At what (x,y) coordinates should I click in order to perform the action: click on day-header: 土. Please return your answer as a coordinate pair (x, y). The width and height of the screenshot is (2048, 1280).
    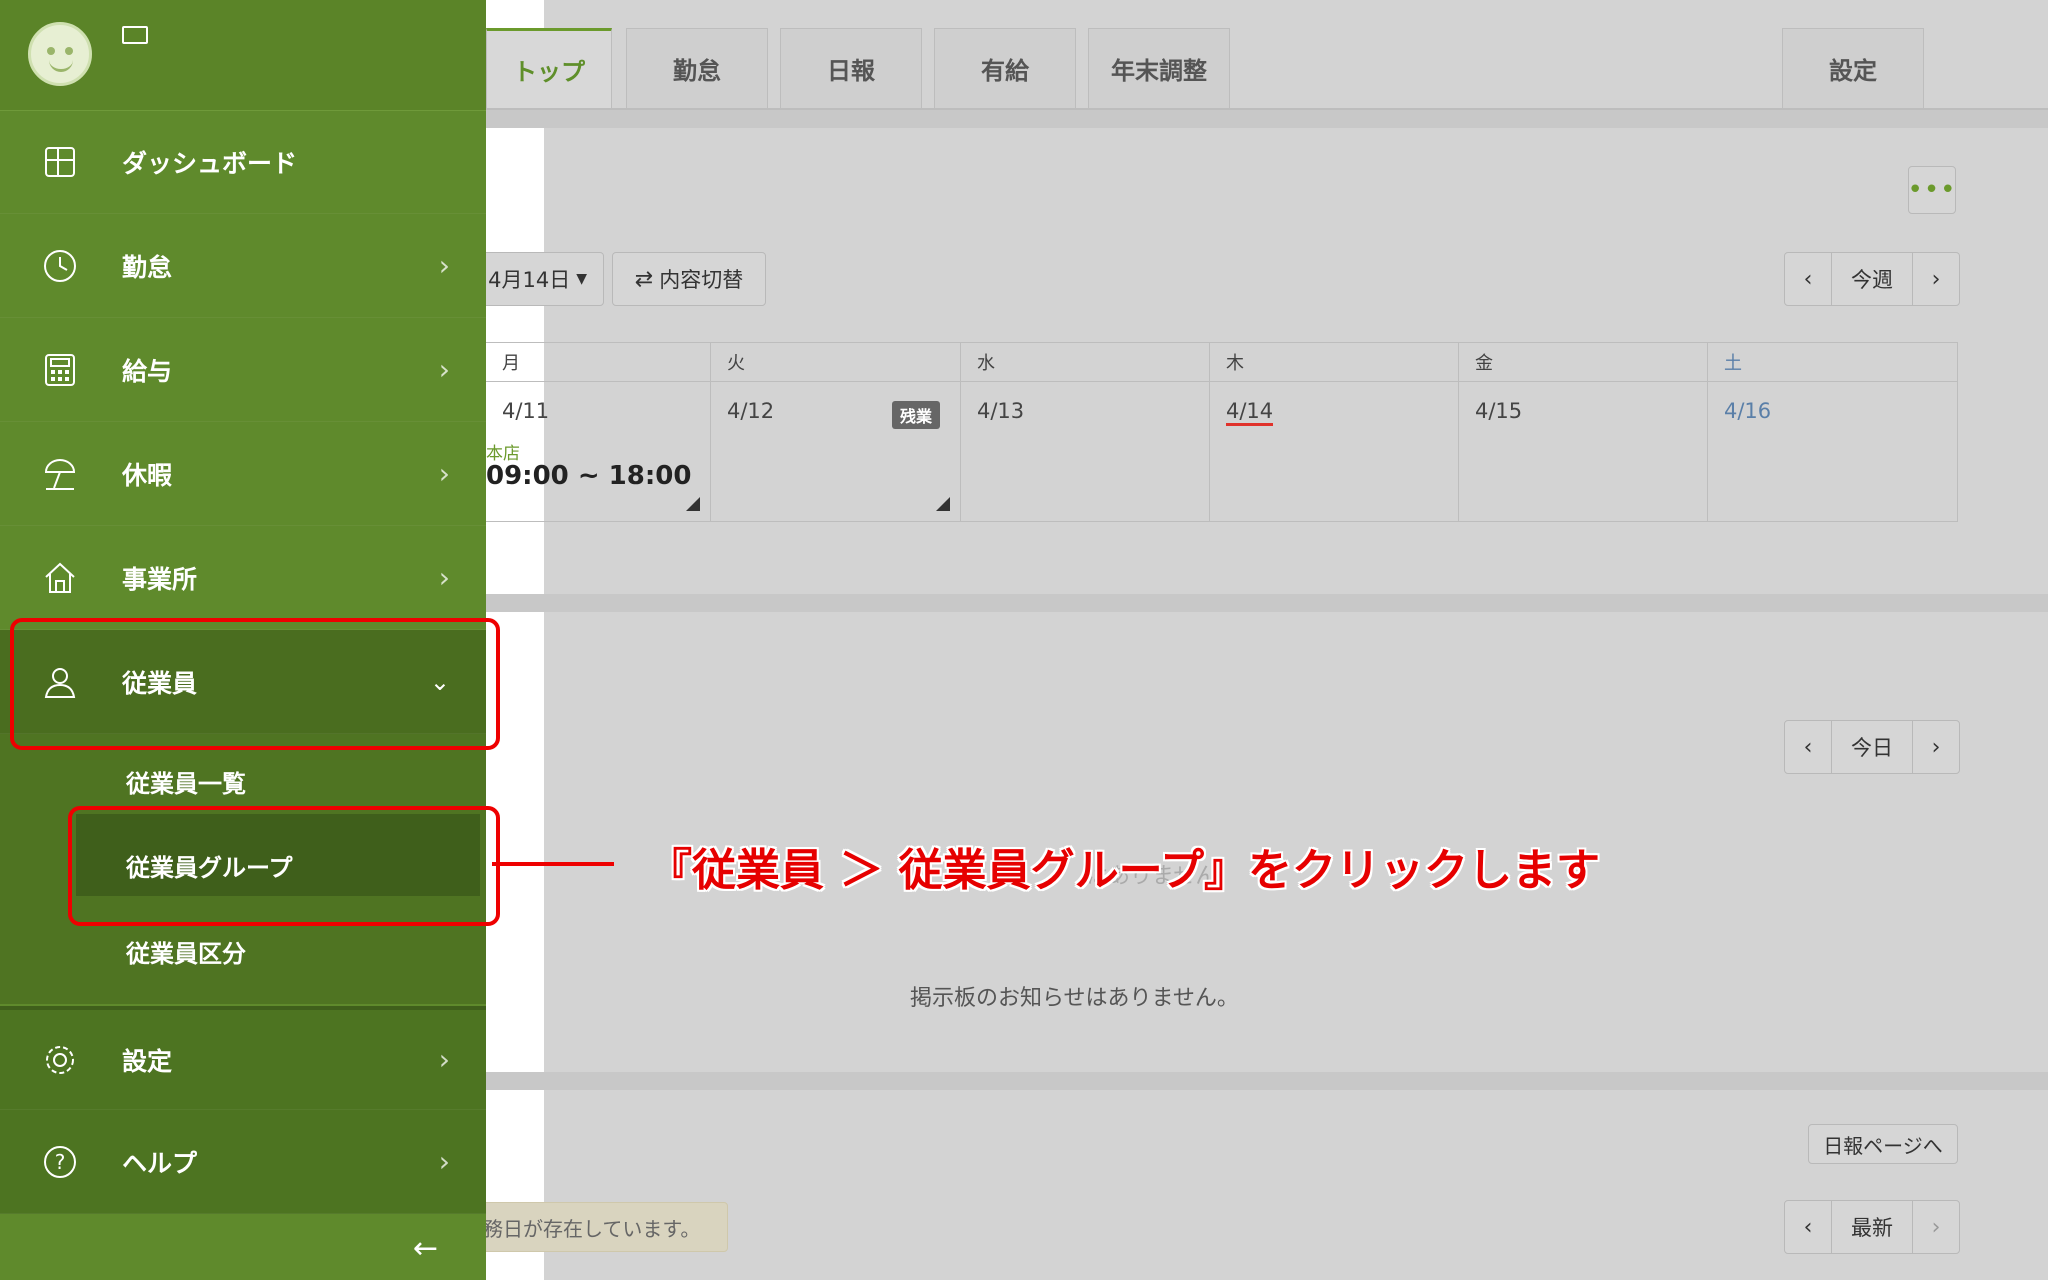
    Looking at the image, I should click on (1833, 362).